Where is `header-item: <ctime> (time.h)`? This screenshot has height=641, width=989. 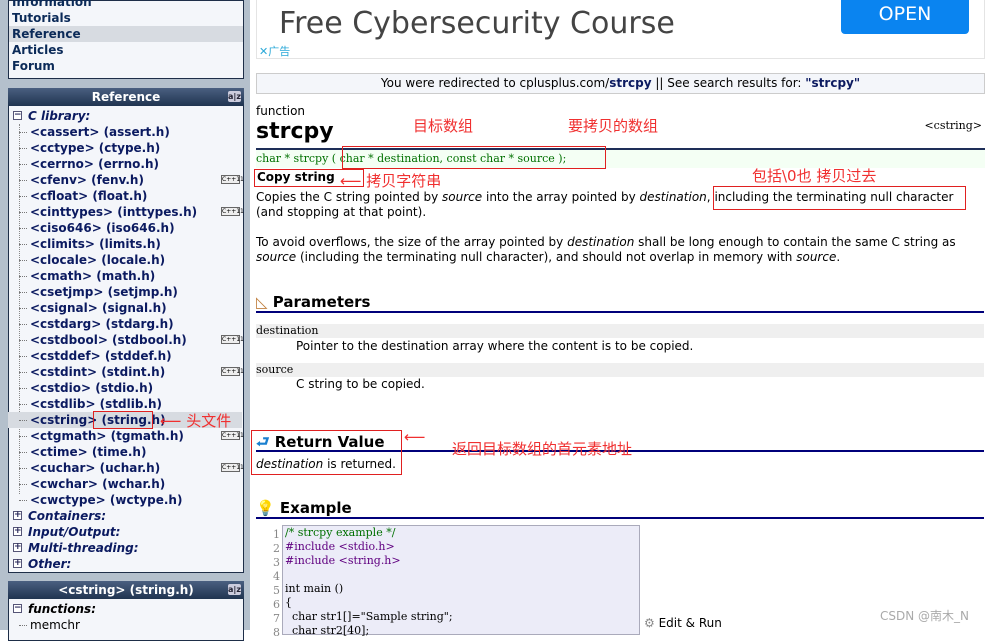
header-item: <ctime> (time.h) is located at coordinates (125, 452).